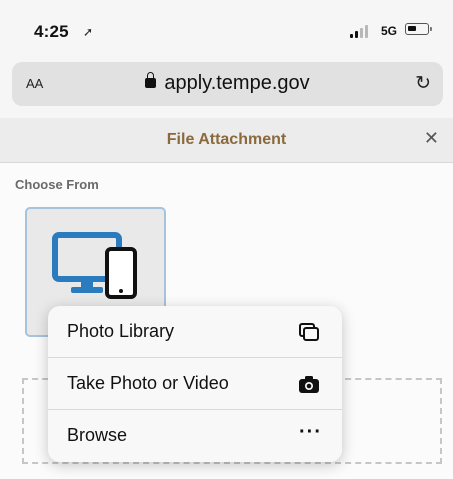 This screenshot has height=479, width=453. I want to click on menu-item-take-photo: Take Photo or Video, so click(195, 384).